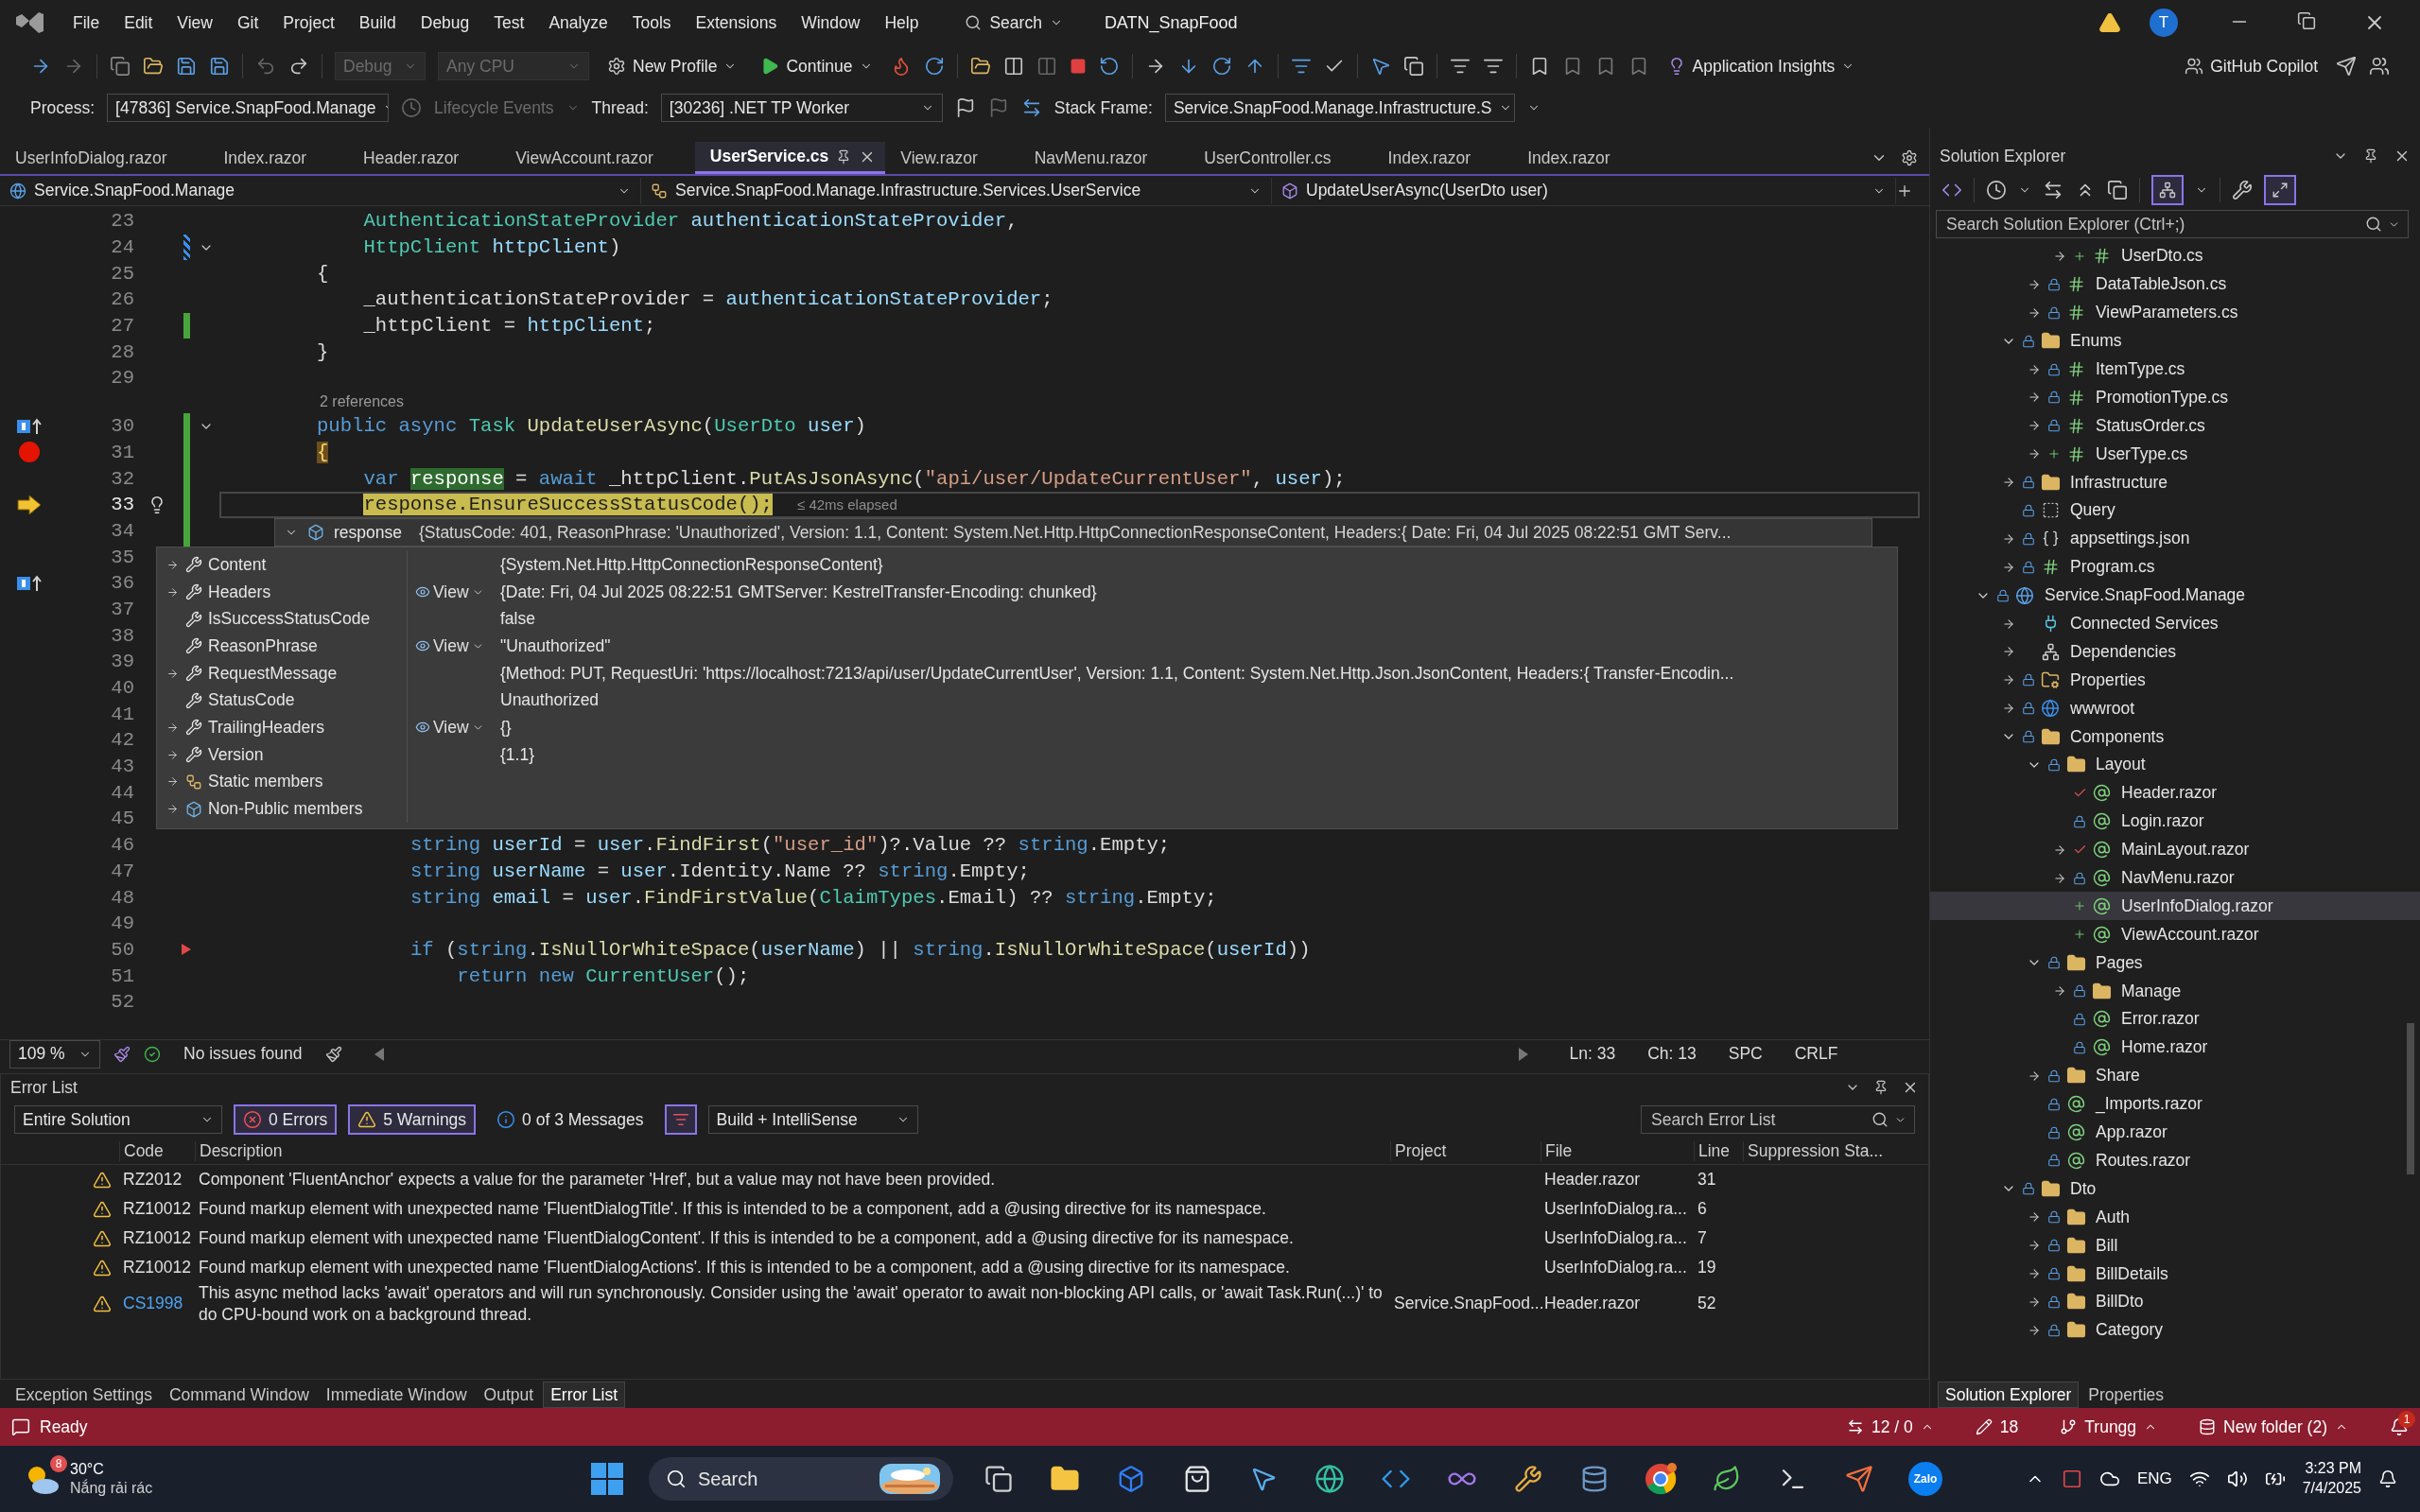  What do you see at coordinates (570, 1119) in the screenshot?
I see `filter-button: 0 of 3 Messages` at bounding box center [570, 1119].